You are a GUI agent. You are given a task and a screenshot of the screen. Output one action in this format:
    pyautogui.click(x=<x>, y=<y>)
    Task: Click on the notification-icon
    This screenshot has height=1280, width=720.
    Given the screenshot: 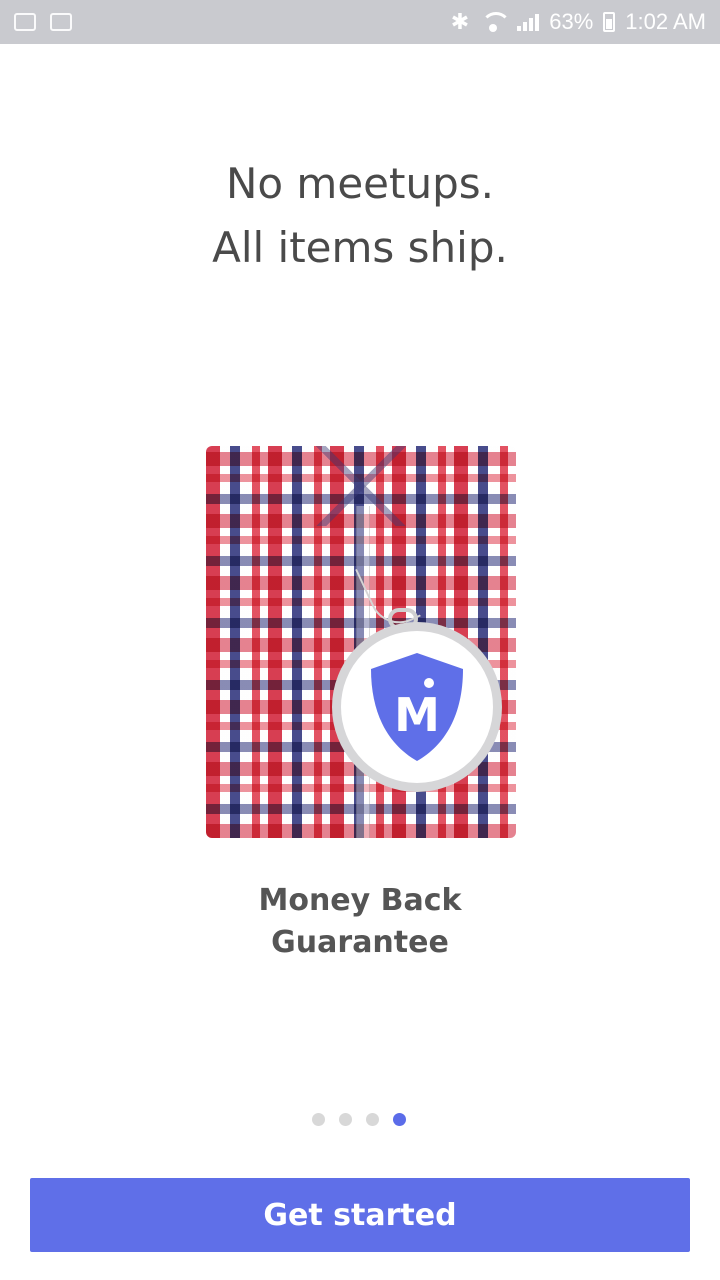 What is the action you would take?
    pyautogui.click(x=25, y=22)
    